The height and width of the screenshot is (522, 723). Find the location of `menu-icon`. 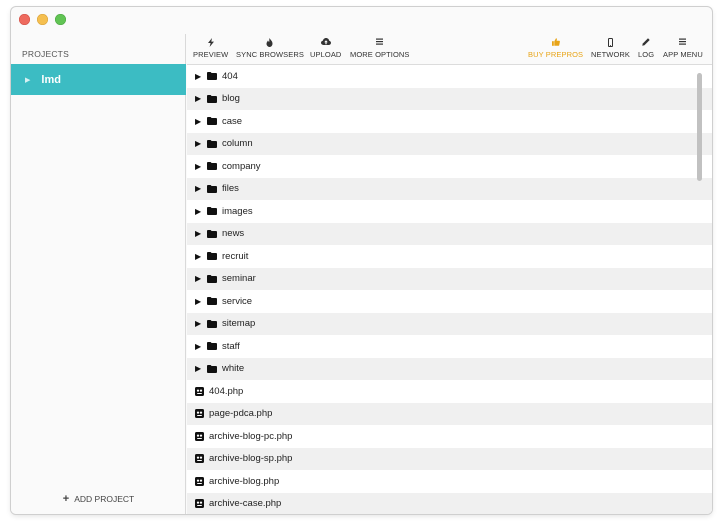

menu-icon is located at coordinates (380, 42).